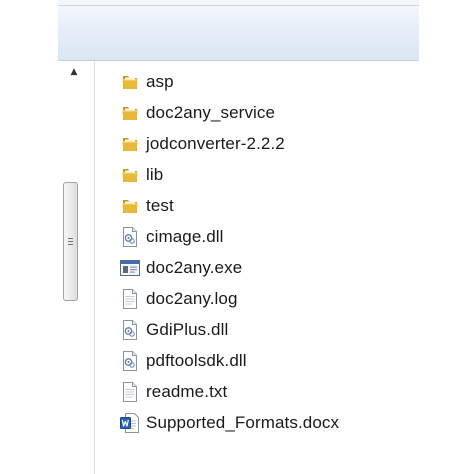 The height and width of the screenshot is (474, 474). I want to click on file-name: jodconverter-2.2.2, so click(215, 143).